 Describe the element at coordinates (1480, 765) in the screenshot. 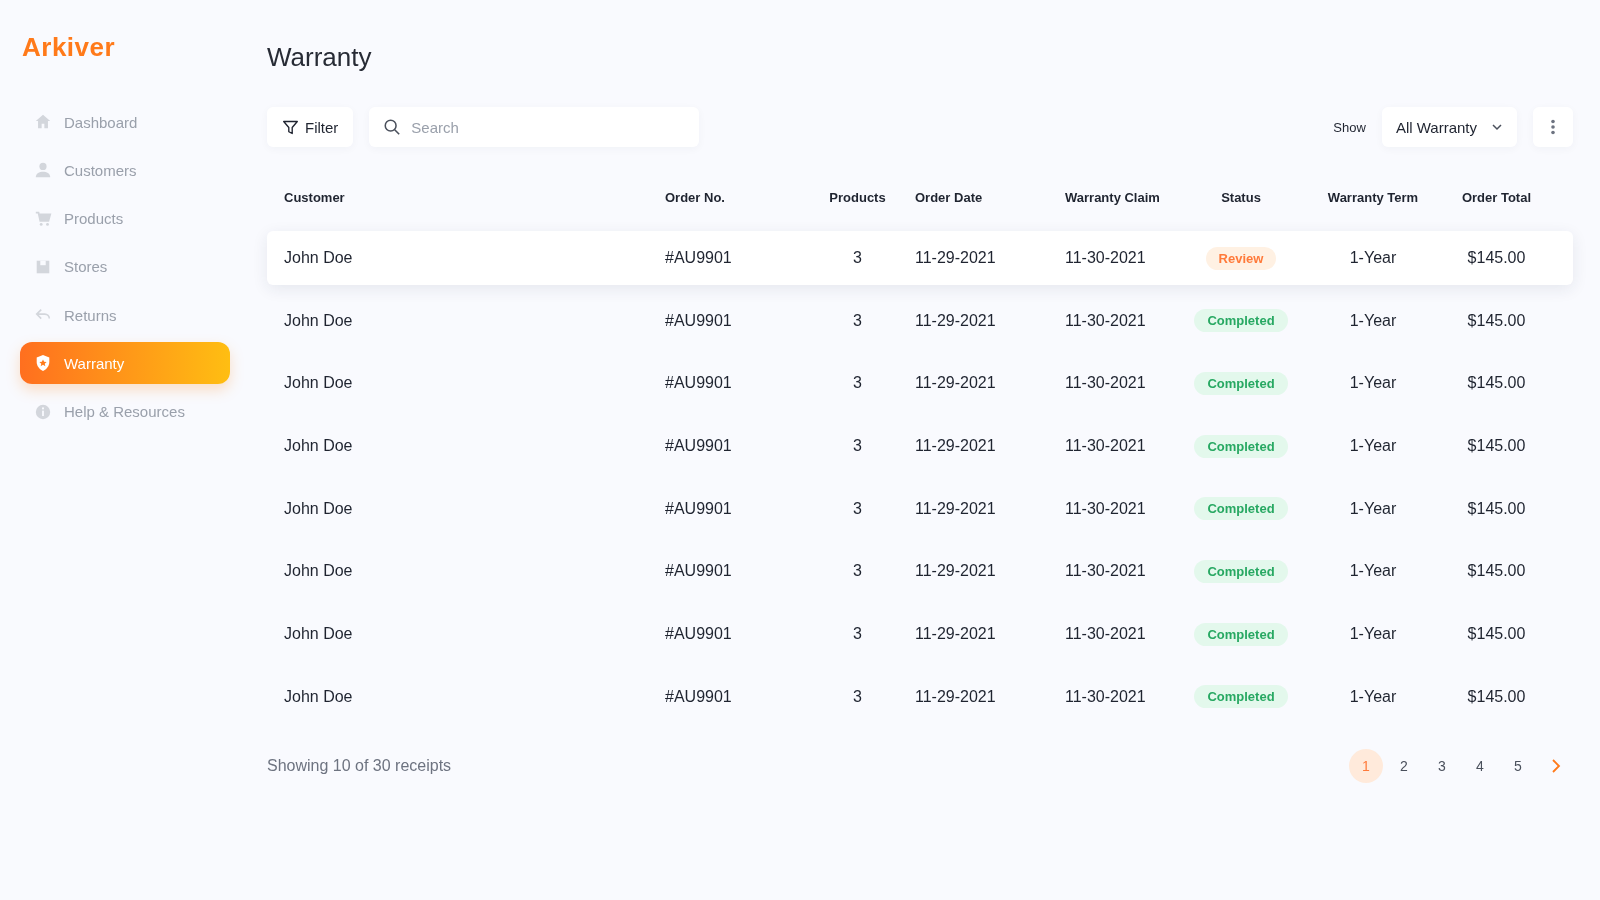

I see `page-button: 4` at that location.